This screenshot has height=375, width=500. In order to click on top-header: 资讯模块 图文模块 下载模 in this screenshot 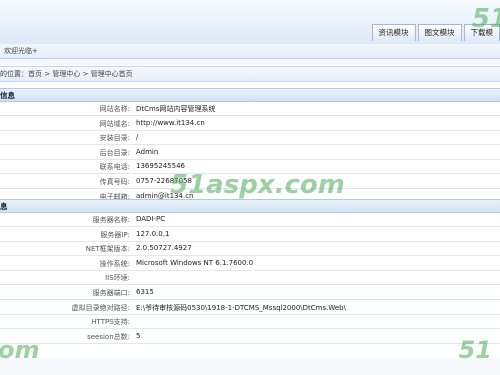, I will do `click(250, 22)`.